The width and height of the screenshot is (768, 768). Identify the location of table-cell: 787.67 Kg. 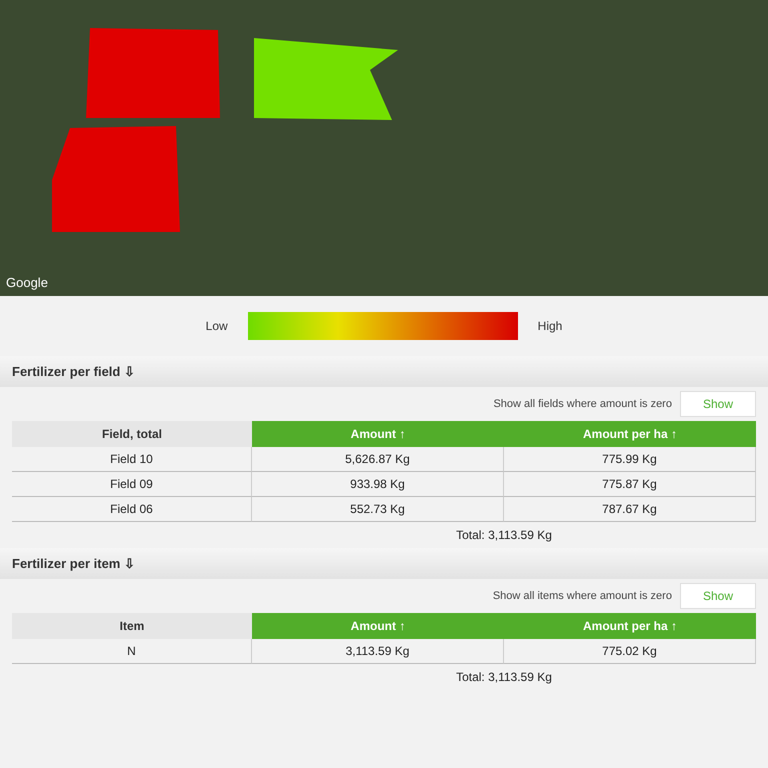
(630, 509).